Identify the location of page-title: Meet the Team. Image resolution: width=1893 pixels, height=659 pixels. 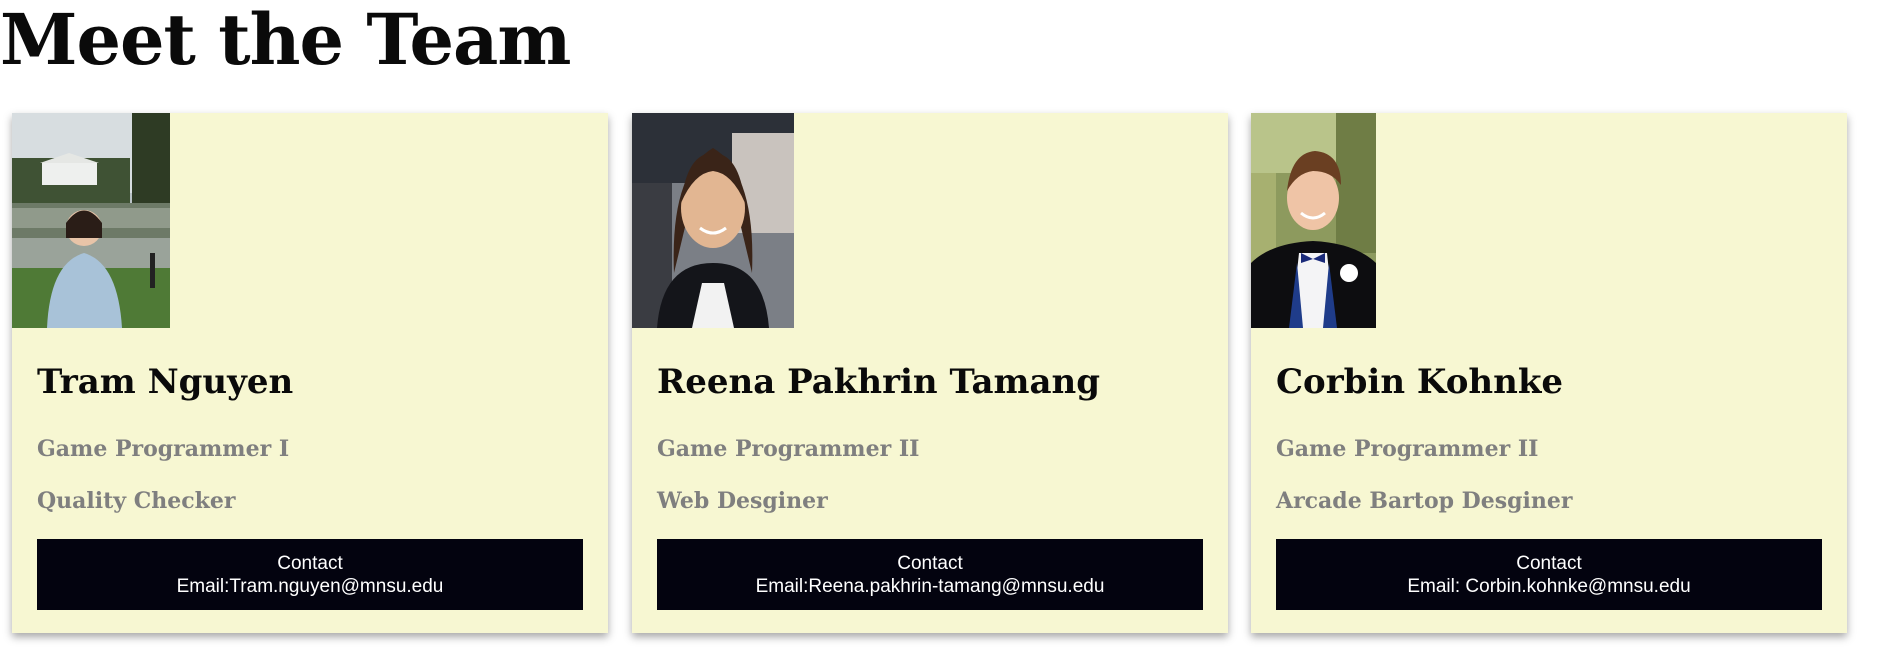
(285, 40).